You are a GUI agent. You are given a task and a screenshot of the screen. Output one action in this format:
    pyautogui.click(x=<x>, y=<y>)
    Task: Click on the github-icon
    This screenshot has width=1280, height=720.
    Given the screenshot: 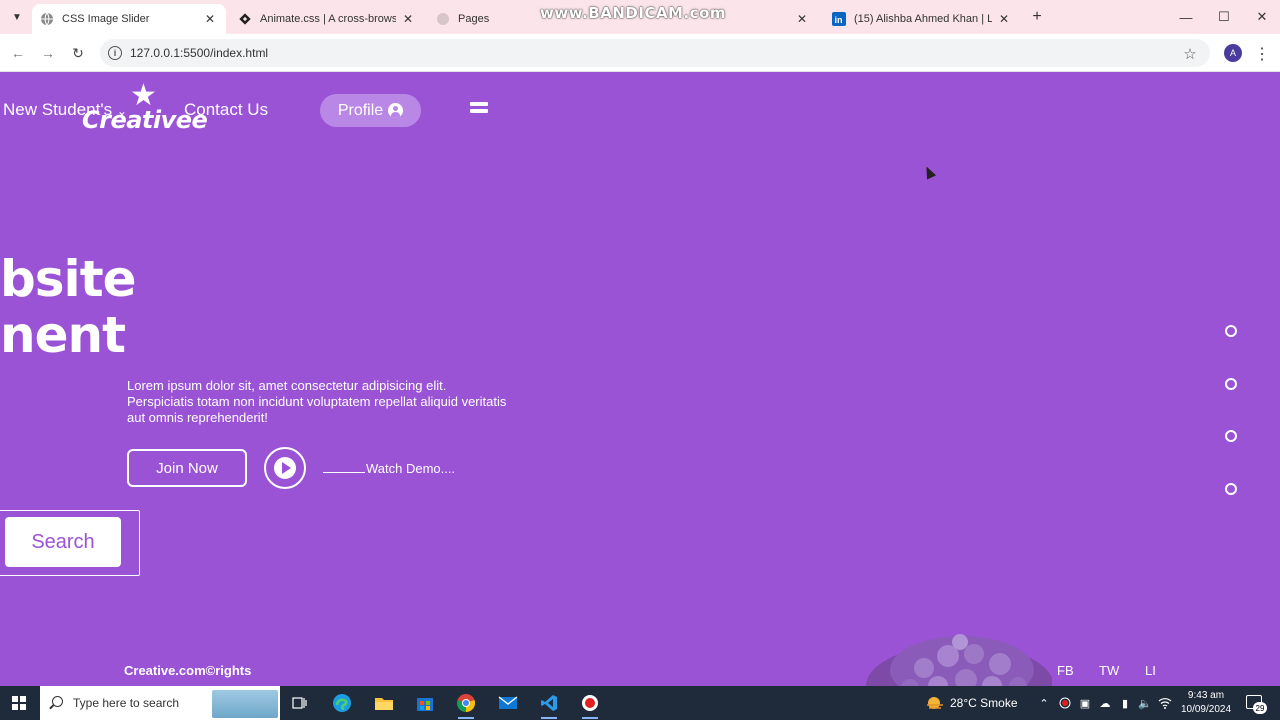 What is the action you would take?
    pyautogui.click(x=443, y=19)
    